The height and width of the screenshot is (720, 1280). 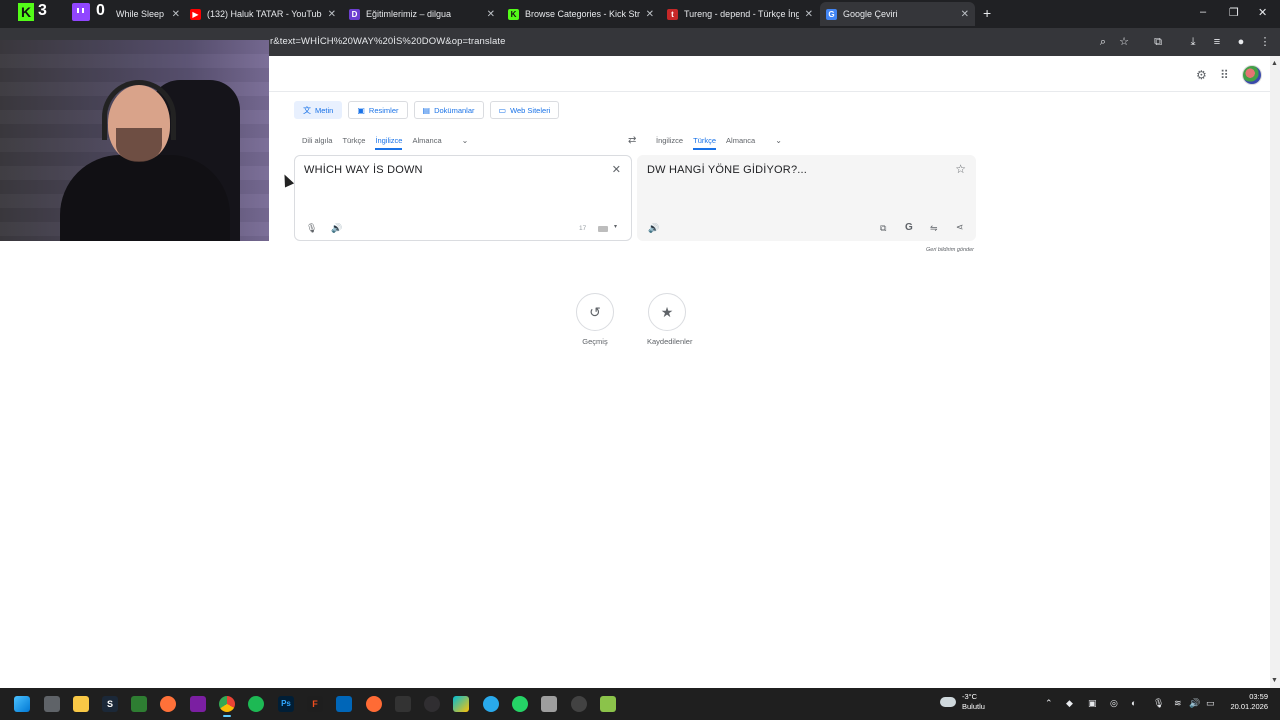 I want to click on copy-icon: ⧉, so click(x=883, y=228).